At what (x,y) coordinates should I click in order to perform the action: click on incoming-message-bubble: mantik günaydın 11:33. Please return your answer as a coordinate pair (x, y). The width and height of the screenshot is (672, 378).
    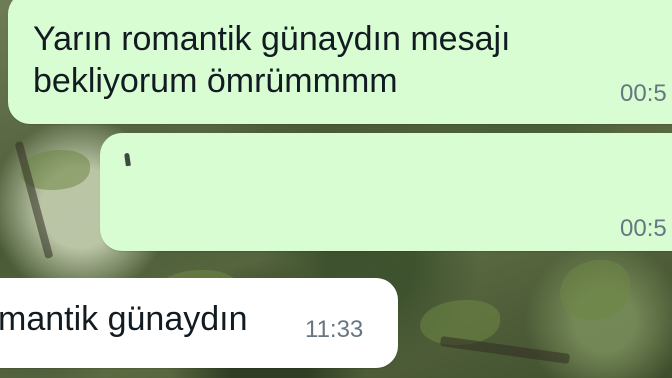
    Looking at the image, I should click on (199, 323).